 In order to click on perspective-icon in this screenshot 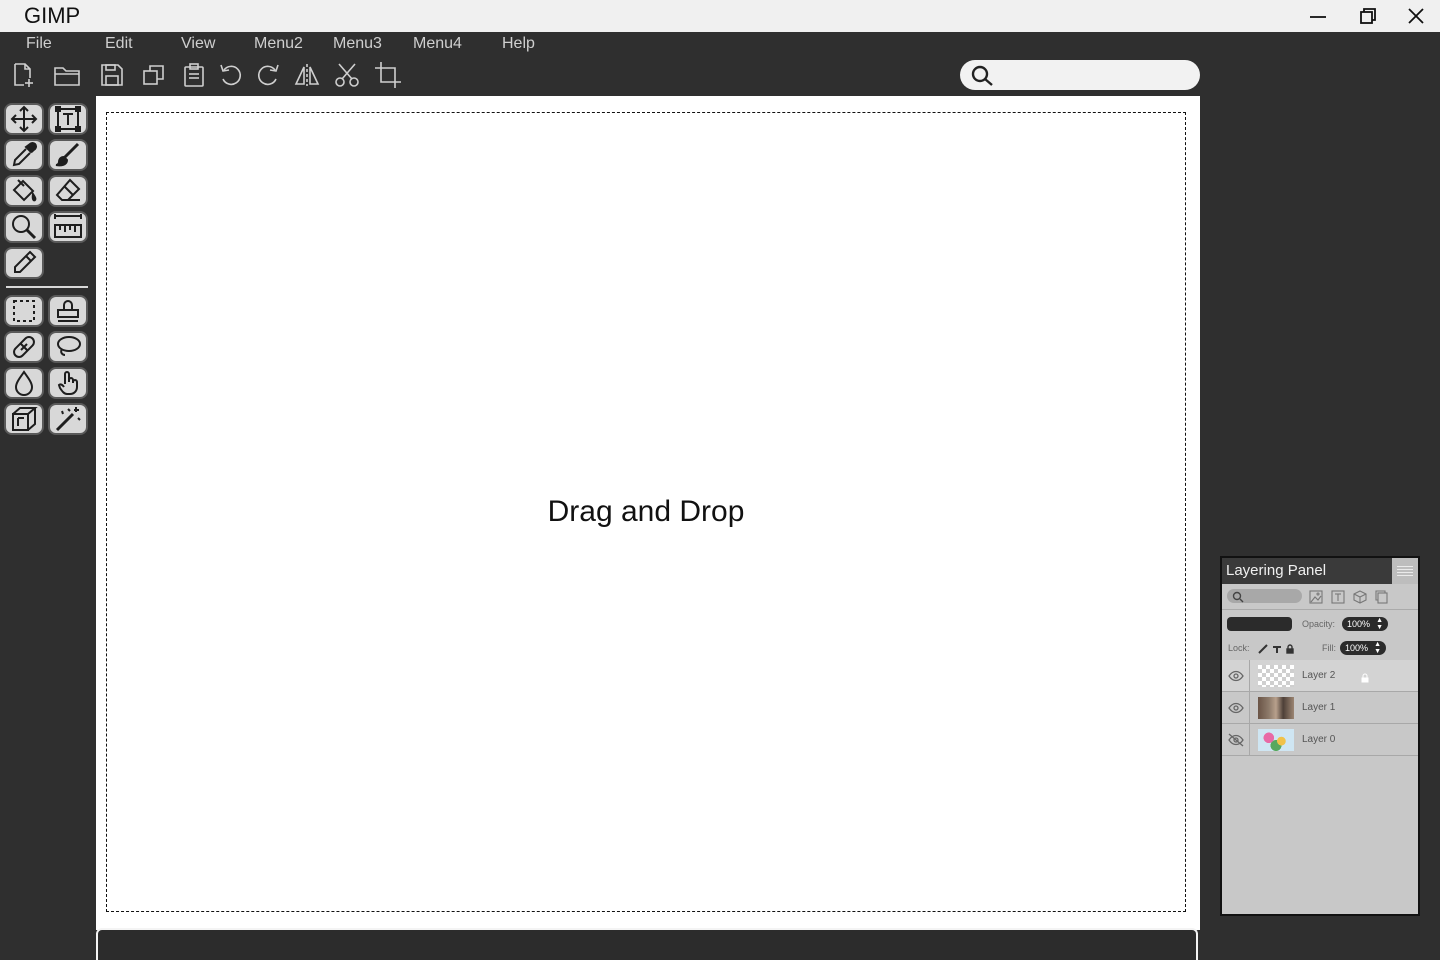, I will do `click(25, 419)`.